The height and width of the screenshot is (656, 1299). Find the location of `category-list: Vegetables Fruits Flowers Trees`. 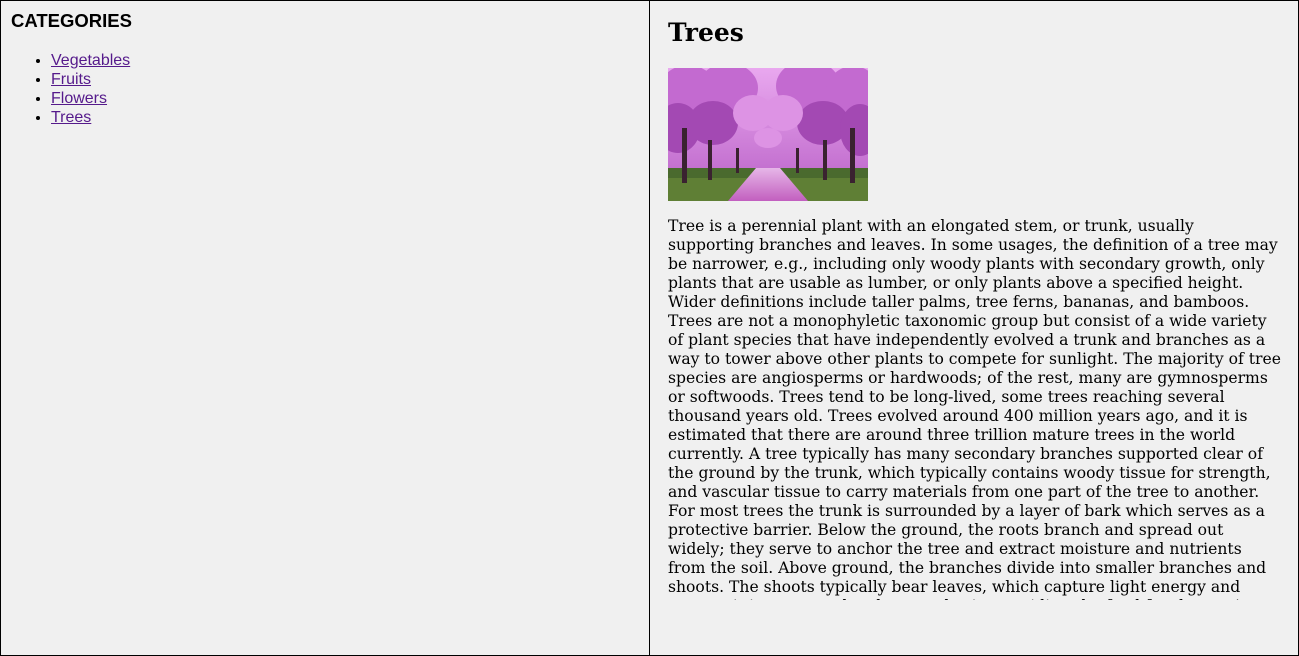

category-list: Vegetables Fruits Flowers Trees is located at coordinates (70, 89).